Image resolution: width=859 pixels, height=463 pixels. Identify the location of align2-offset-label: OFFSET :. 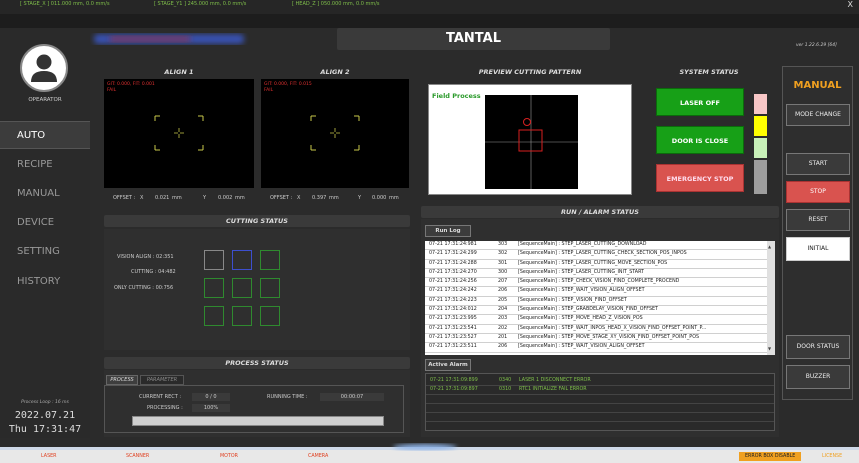
(281, 198).